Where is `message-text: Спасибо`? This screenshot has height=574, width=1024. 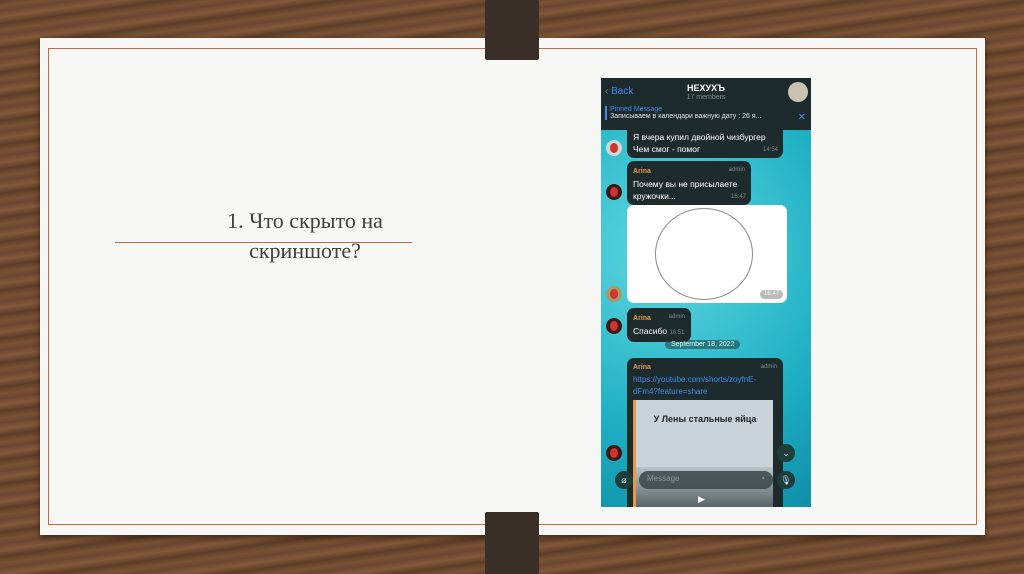
message-text: Спасибо is located at coordinates (650, 331).